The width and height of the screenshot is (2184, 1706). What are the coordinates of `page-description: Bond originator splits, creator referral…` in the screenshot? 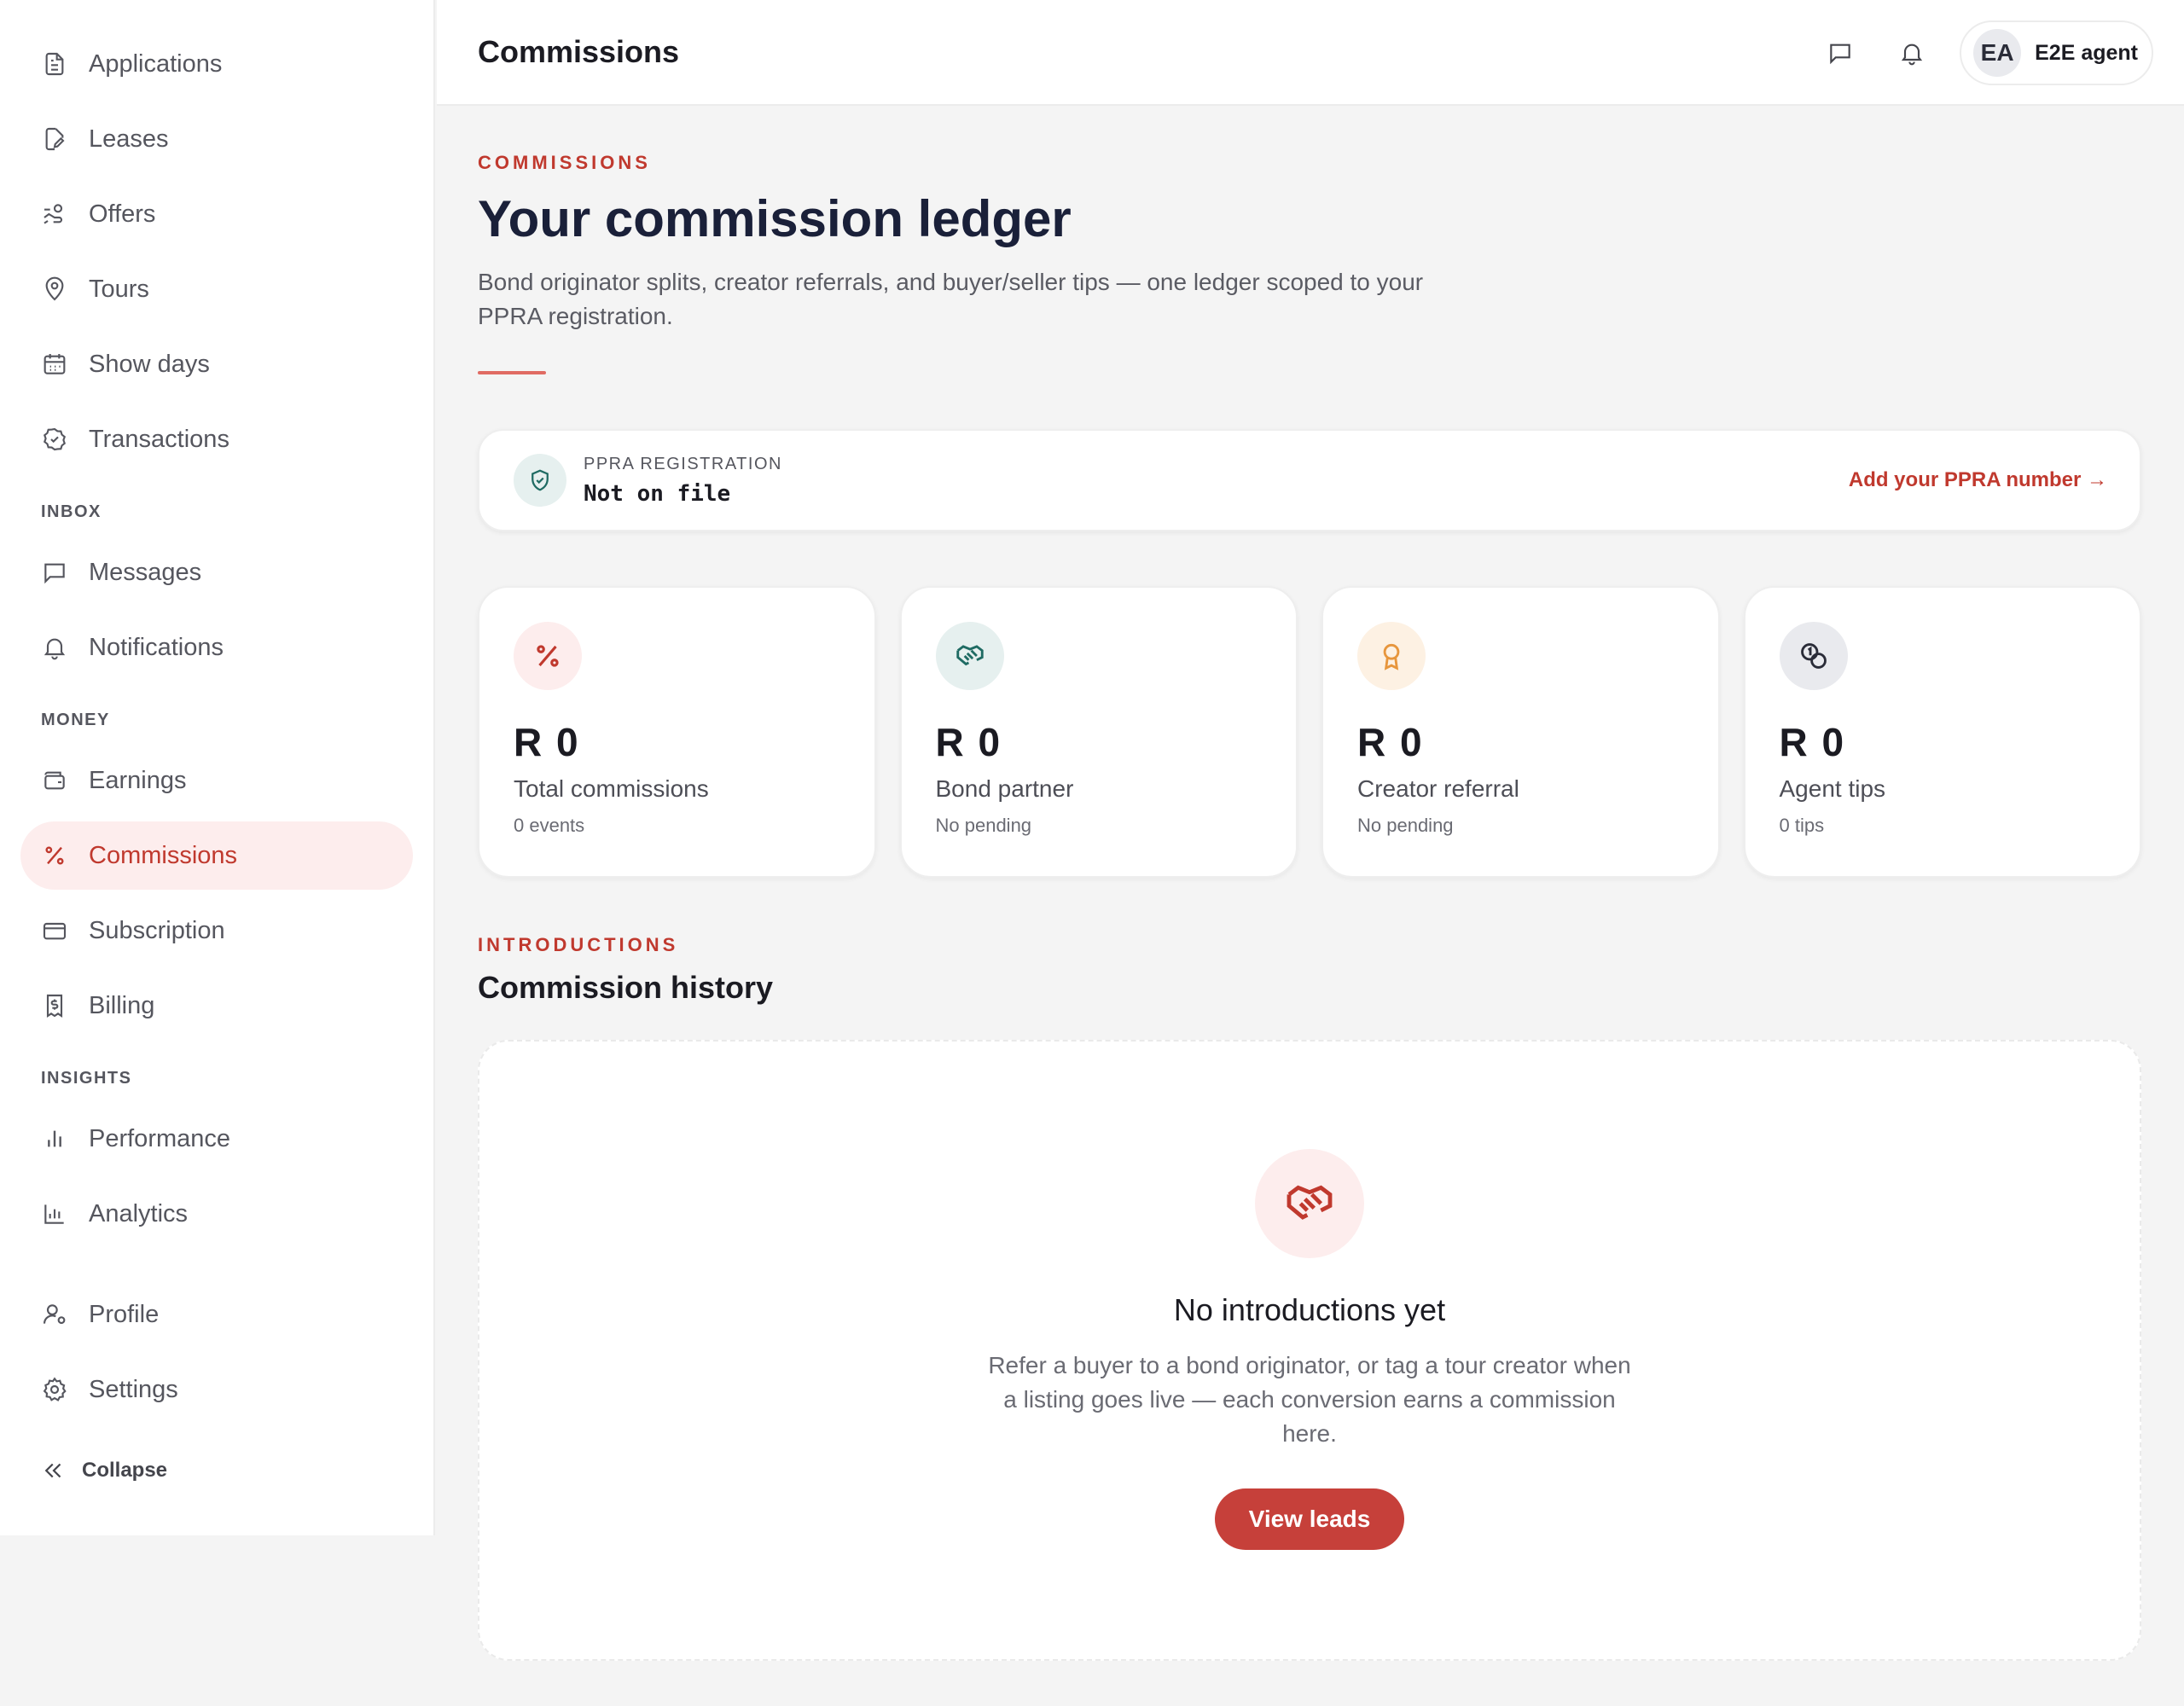 It's located at (951, 299).